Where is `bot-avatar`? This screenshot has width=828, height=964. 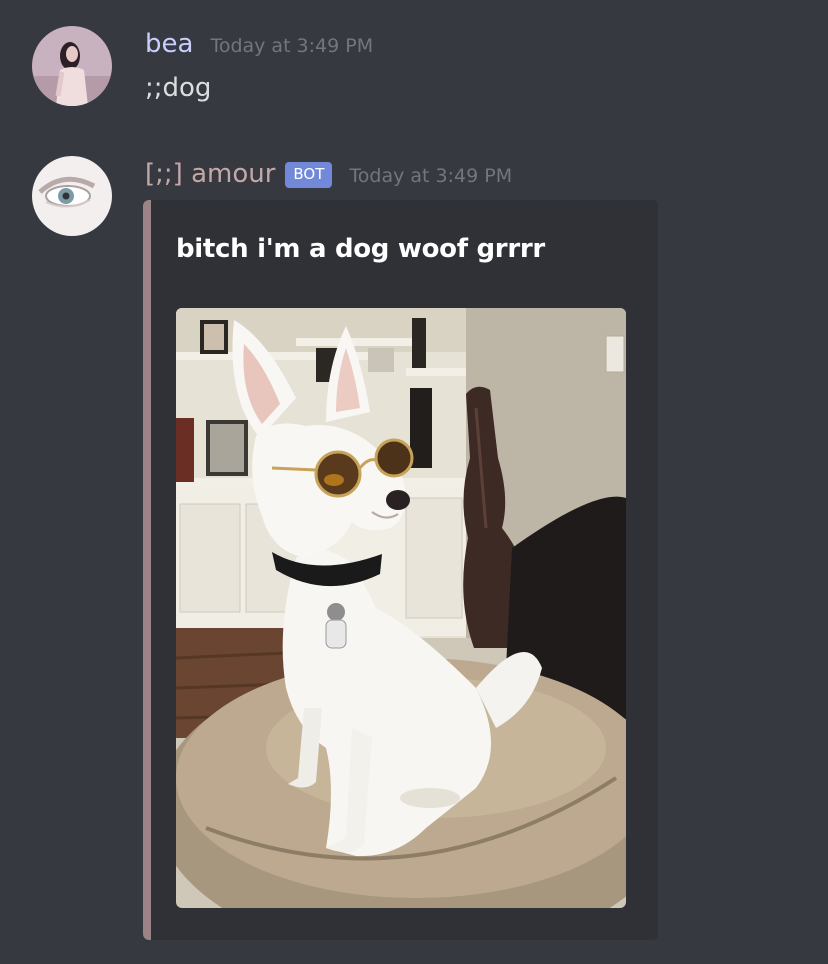
bot-avatar is located at coordinates (72, 196).